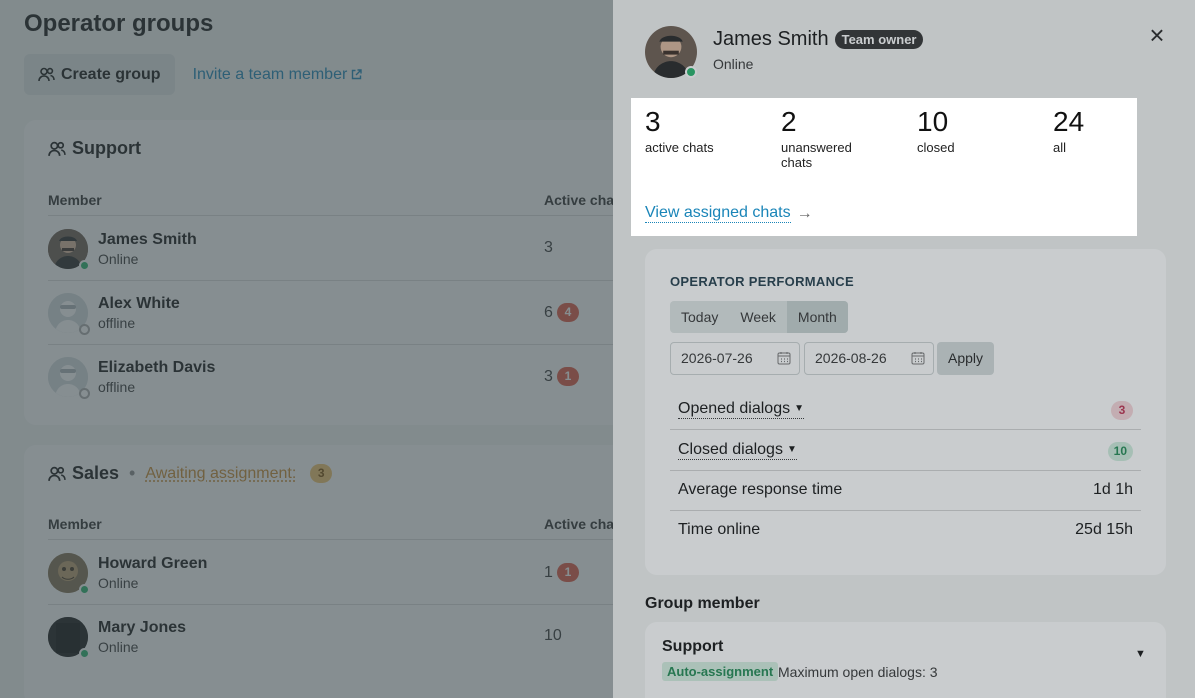 The height and width of the screenshot is (698, 1195). I want to click on create-group-button: Create group, so click(99, 74).